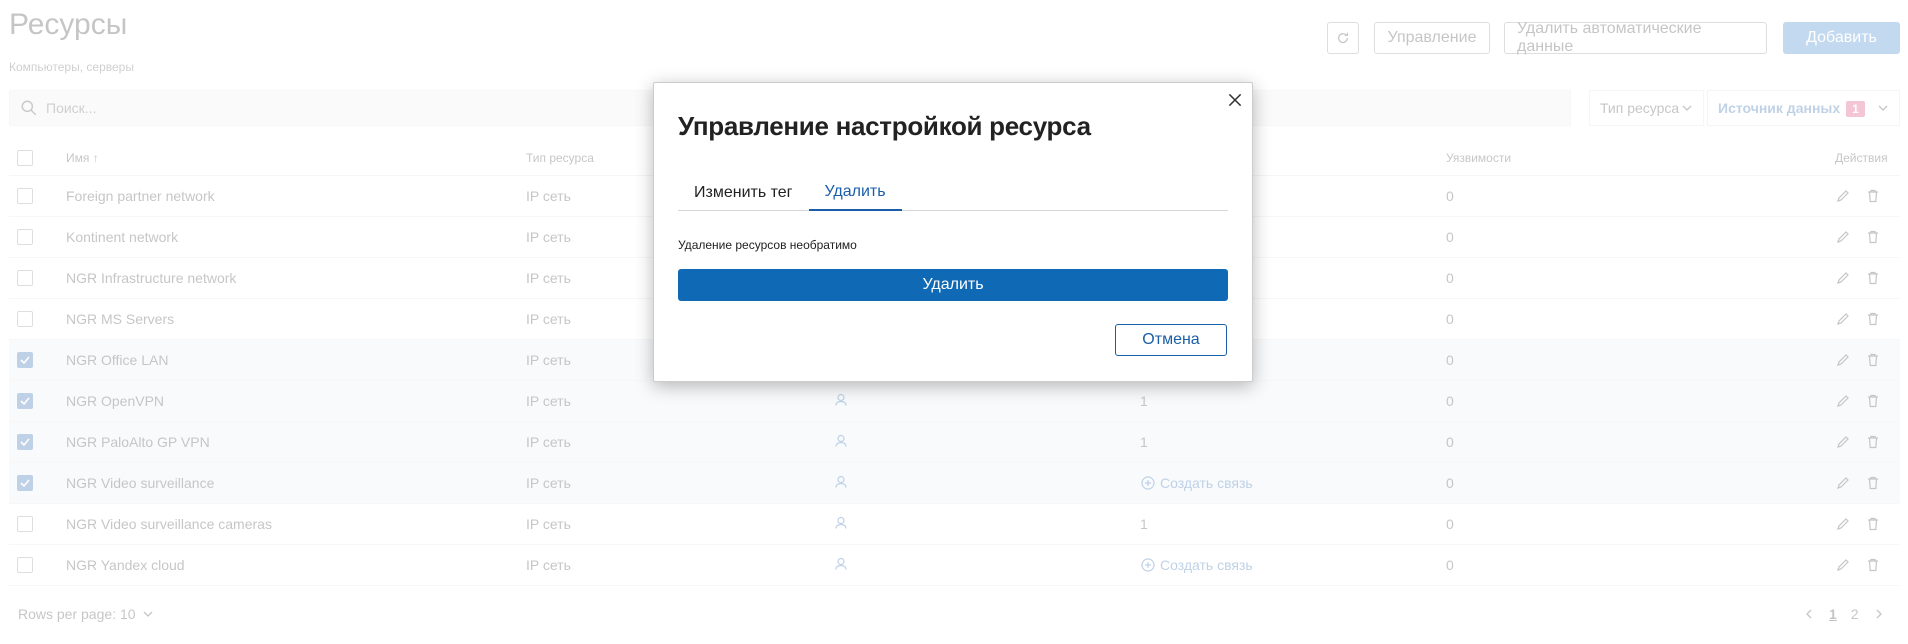  Describe the element at coordinates (1809, 614) in the screenshot. I see `chevron-left-icon` at that location.